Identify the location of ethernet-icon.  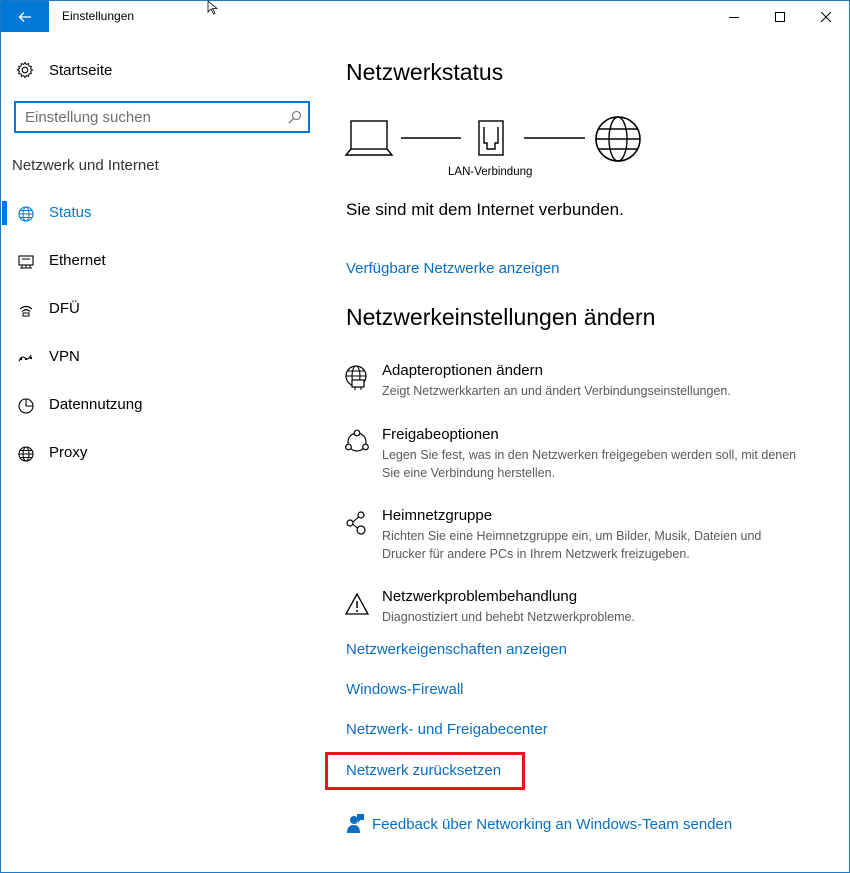
(26, 262).